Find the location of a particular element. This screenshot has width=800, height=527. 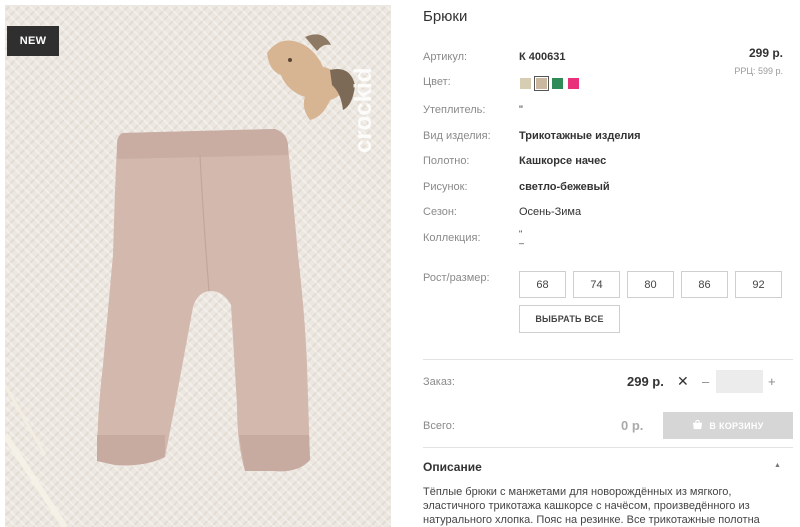

select-all-button: ВЫБРАТЬ ВСЕ is located at coordinates (569, 319).